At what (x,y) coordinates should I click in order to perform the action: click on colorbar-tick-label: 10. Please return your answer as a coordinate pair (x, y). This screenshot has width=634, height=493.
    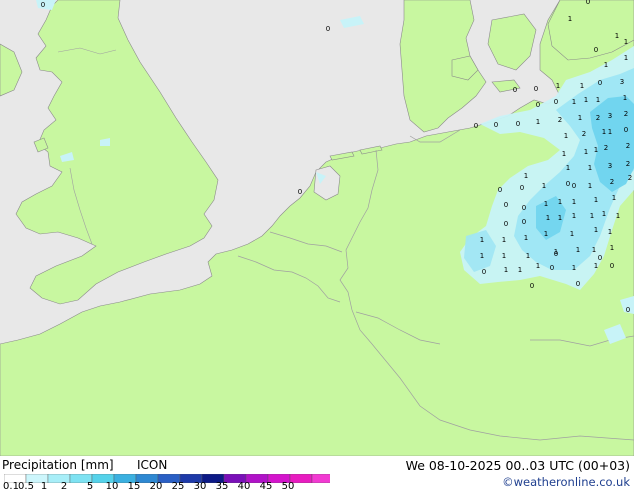
    Looking at the image, I should click on (112, 486).